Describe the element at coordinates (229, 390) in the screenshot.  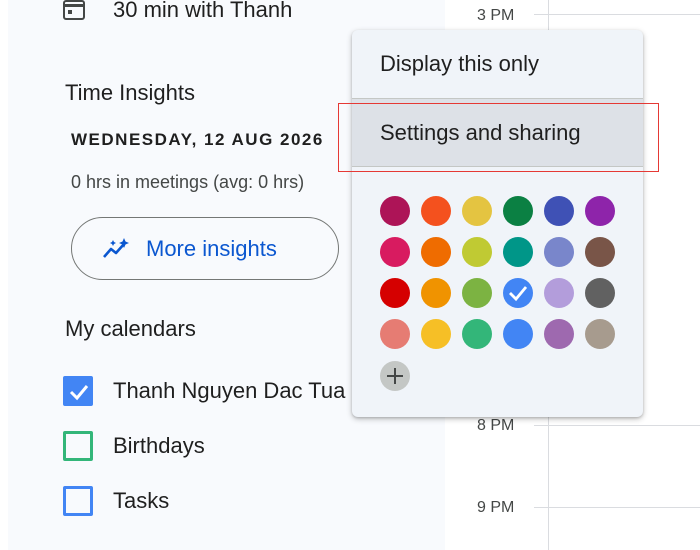
I see `calendar-label: Thanh Nguyen Dac Tua` at that location.